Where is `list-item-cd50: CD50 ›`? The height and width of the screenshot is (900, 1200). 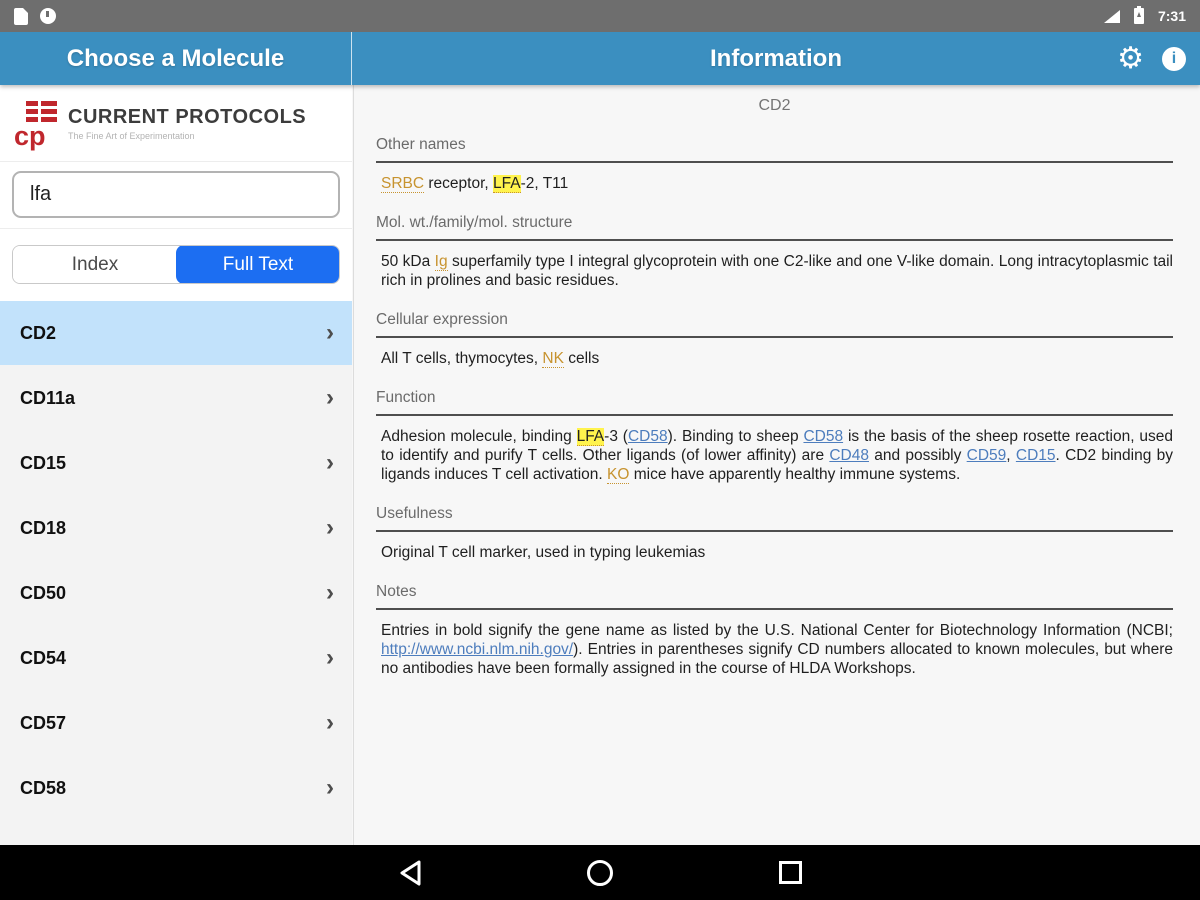
list-item-cd50: CD50 › is located at coordinates (176, 593).